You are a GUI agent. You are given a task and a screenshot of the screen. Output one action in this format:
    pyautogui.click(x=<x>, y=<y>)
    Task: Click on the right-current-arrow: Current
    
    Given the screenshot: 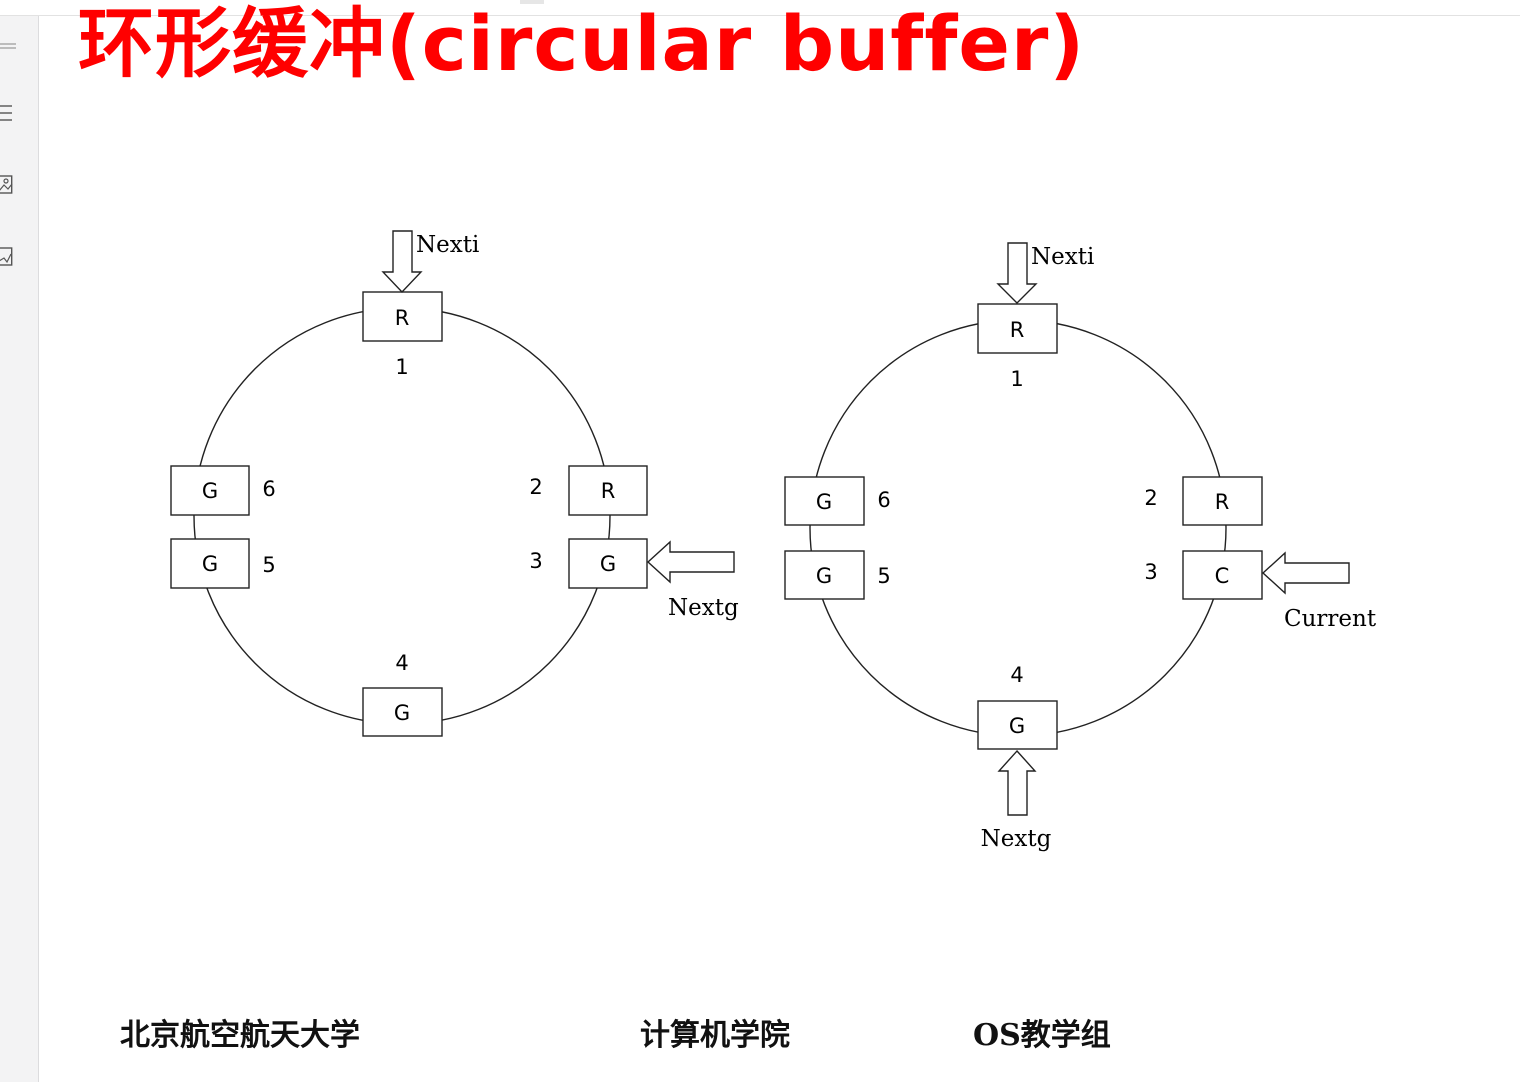 What is the action you would take?
    pyautogui.click(x=1319, y=591)
    